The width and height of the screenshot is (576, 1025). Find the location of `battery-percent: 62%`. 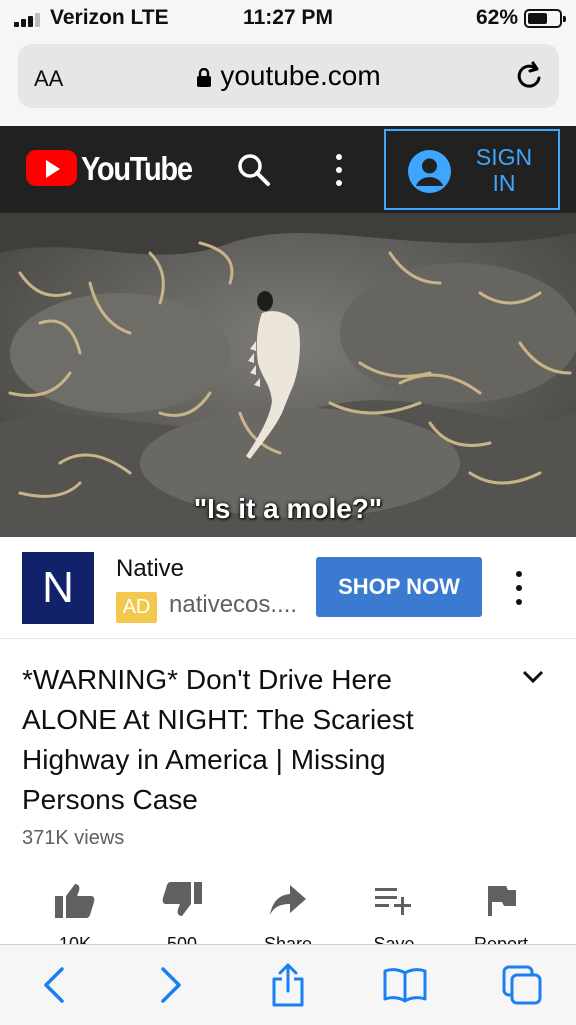

battery-percent: 62% is located at coordinates (496, 17).